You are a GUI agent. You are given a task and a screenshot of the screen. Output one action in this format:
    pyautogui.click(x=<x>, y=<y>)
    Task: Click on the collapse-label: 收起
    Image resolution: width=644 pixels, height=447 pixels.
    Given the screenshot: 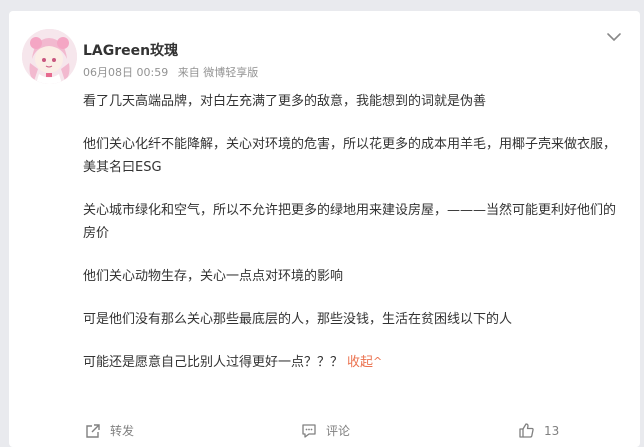 What is the action you would take?
    pyautogui.click(x=360, y=362)
    